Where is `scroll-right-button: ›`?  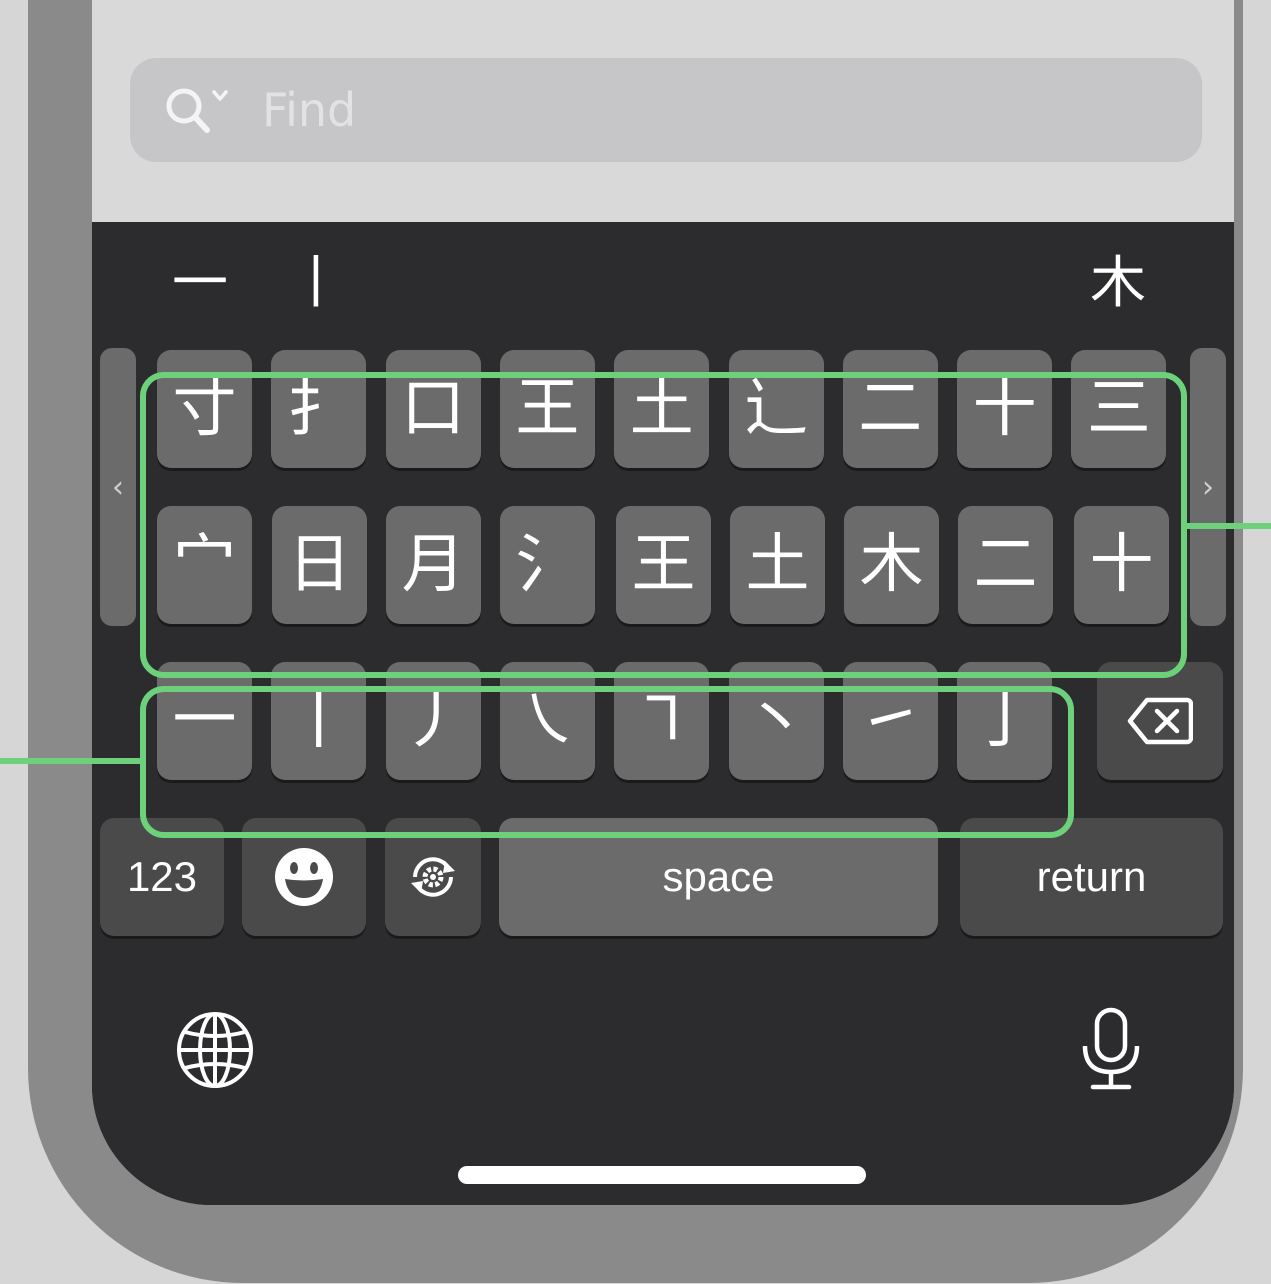
scroll-right-button: › is located at coordinates (1208, 487).